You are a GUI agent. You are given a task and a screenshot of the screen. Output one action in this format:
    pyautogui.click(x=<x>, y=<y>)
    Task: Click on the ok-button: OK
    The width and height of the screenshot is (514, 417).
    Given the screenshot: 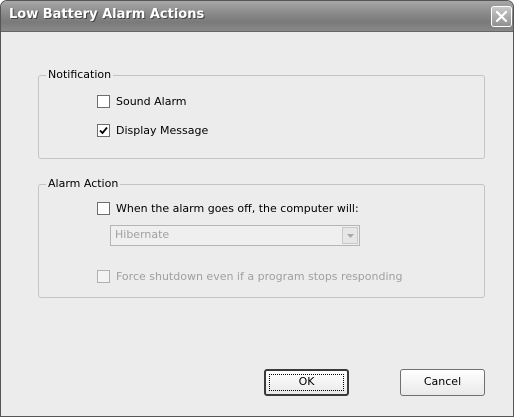 What is the action you would take?
    pyautogui.click(x=306, y=382)
    